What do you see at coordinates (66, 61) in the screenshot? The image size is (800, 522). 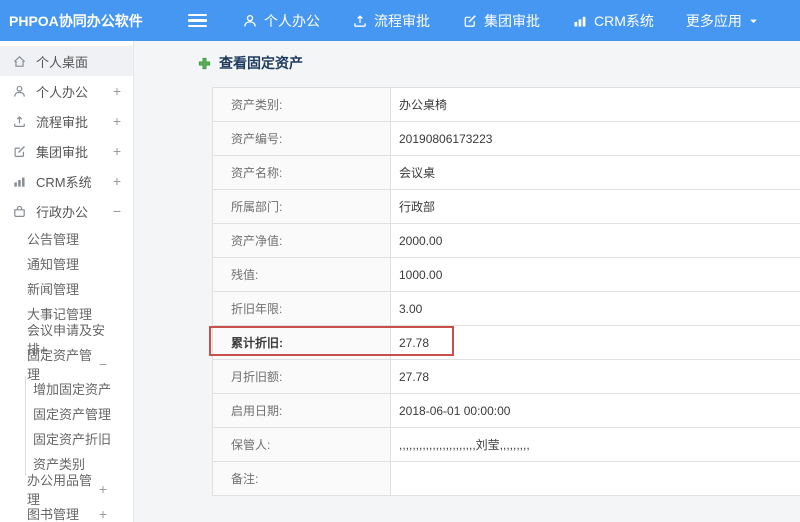 I see `sidebar-item: 个人桌面` at bounding box center [66, 61].